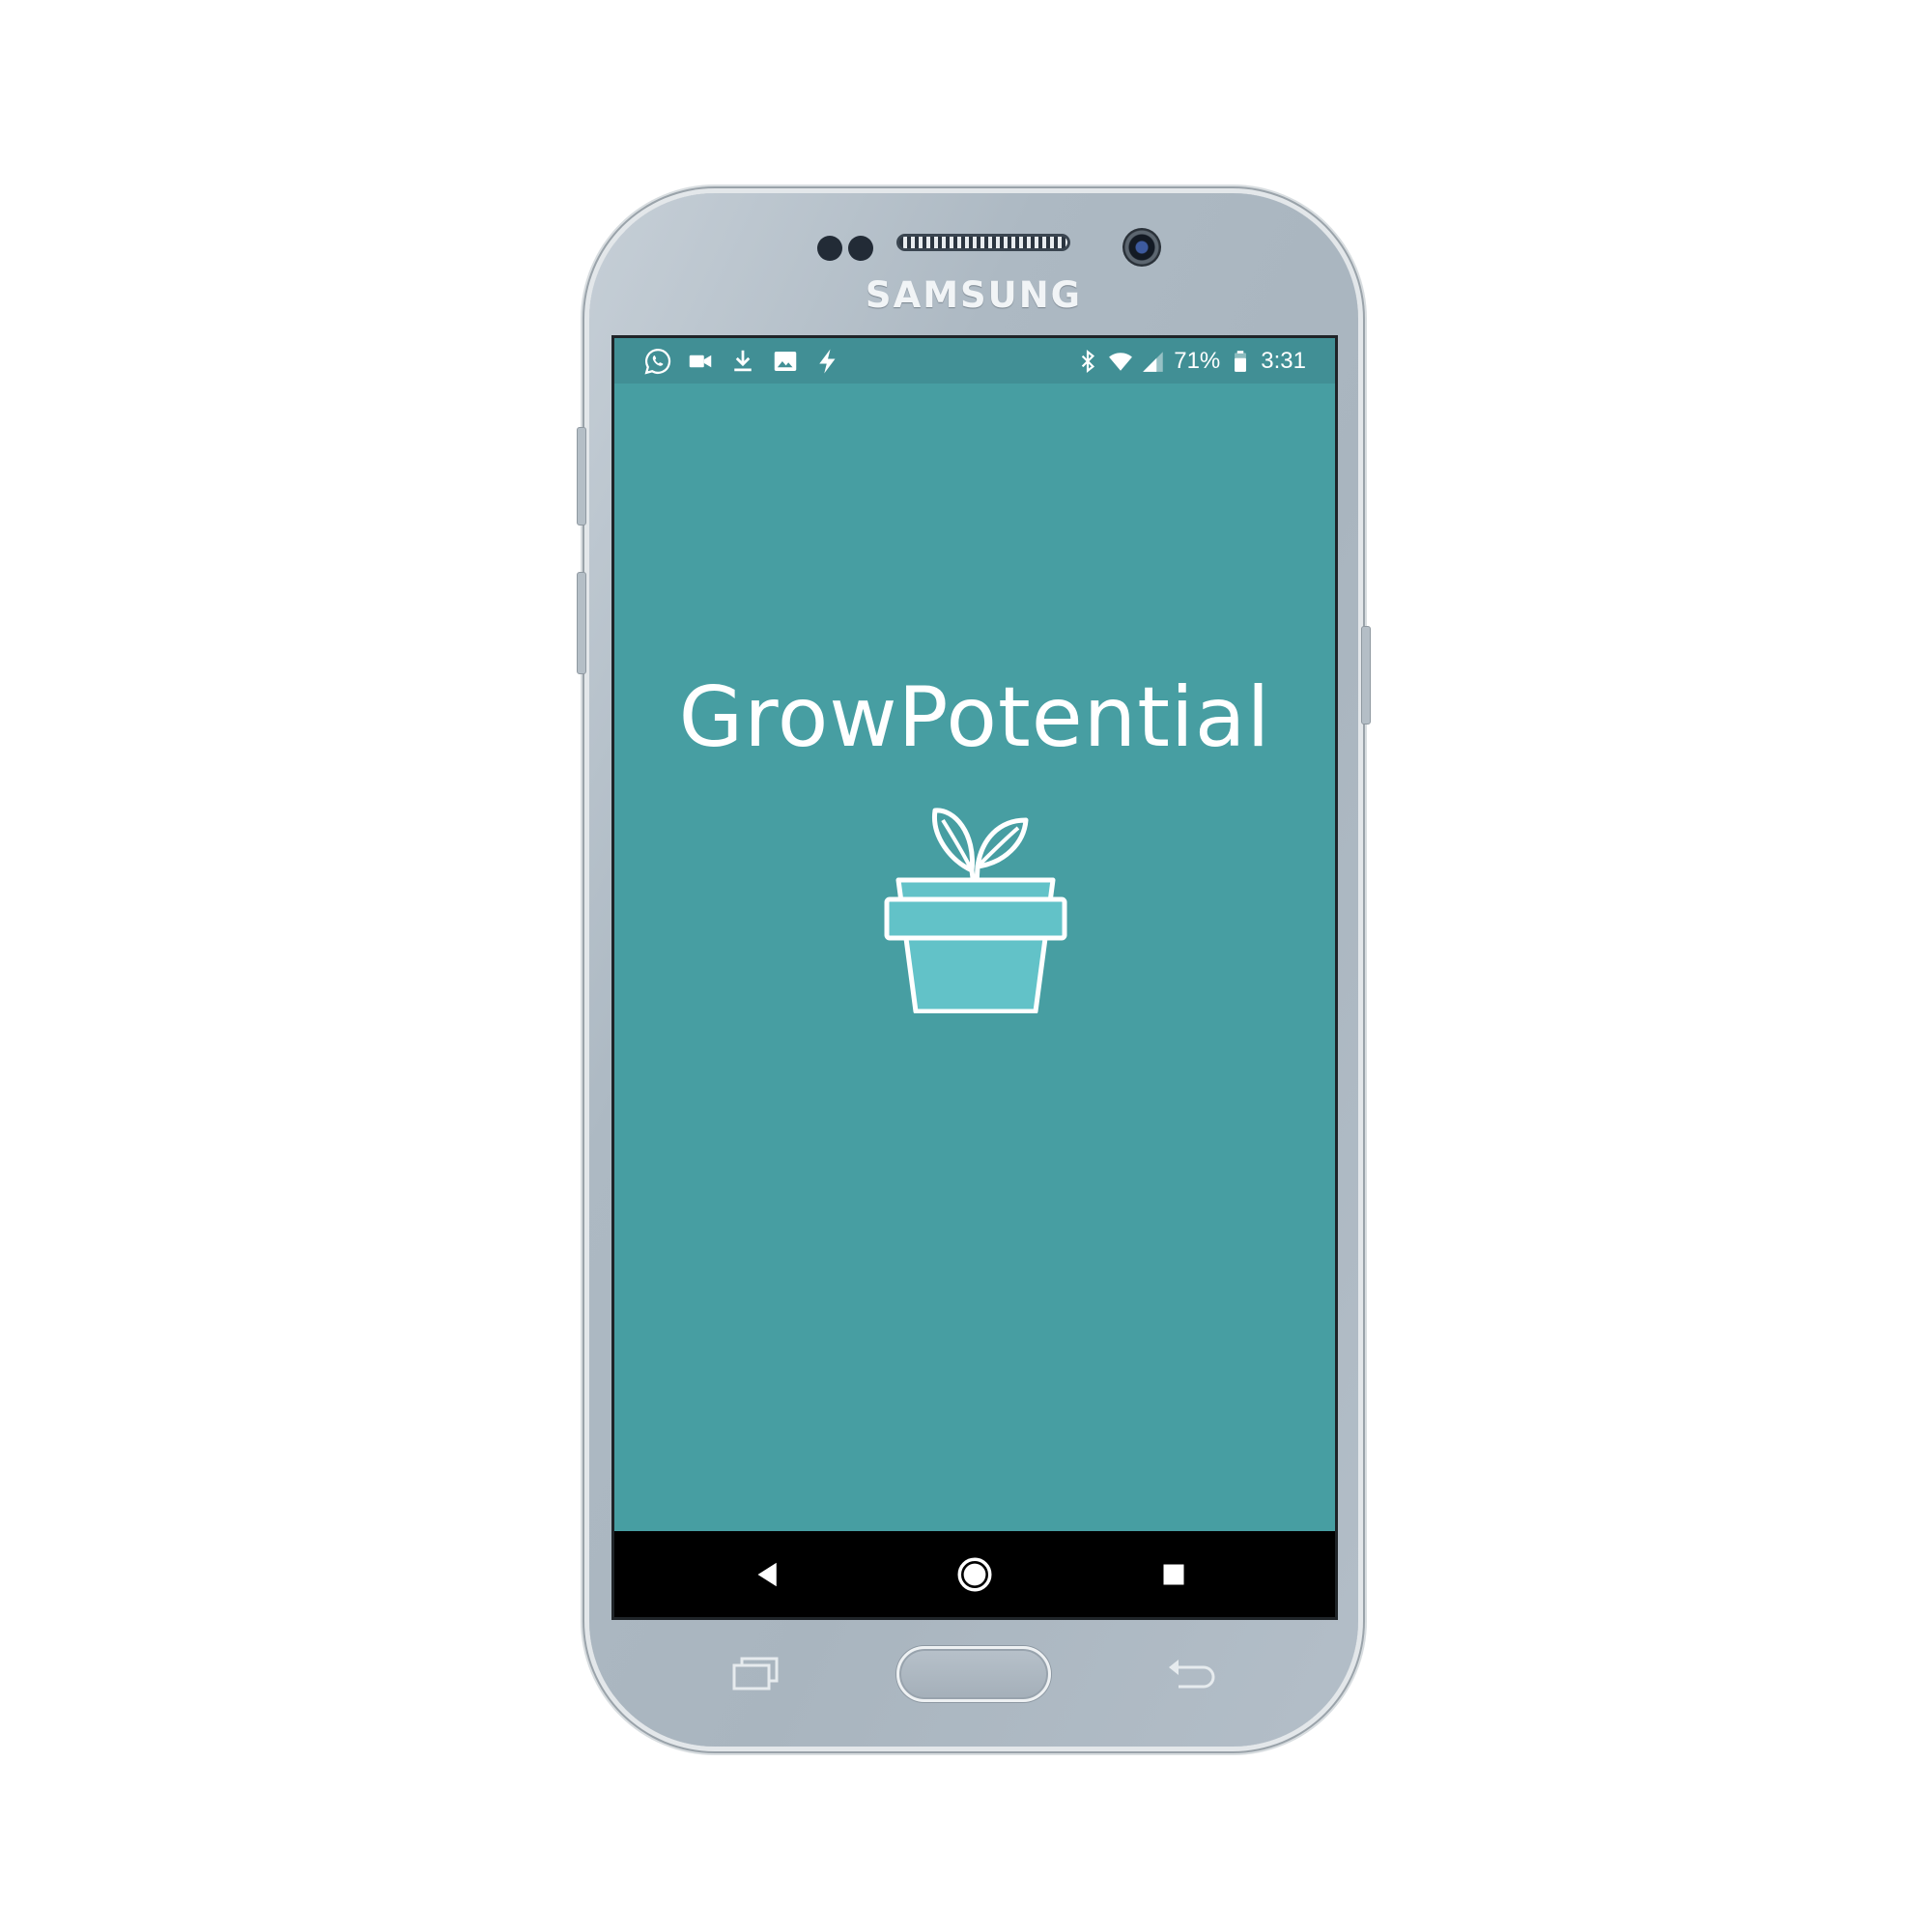 This screenshot has width=1932, height=1932. What do you see at coordinates (829, 248) in the screenshot?
I see `proximity-sensor` at bounding box center [829, 248].